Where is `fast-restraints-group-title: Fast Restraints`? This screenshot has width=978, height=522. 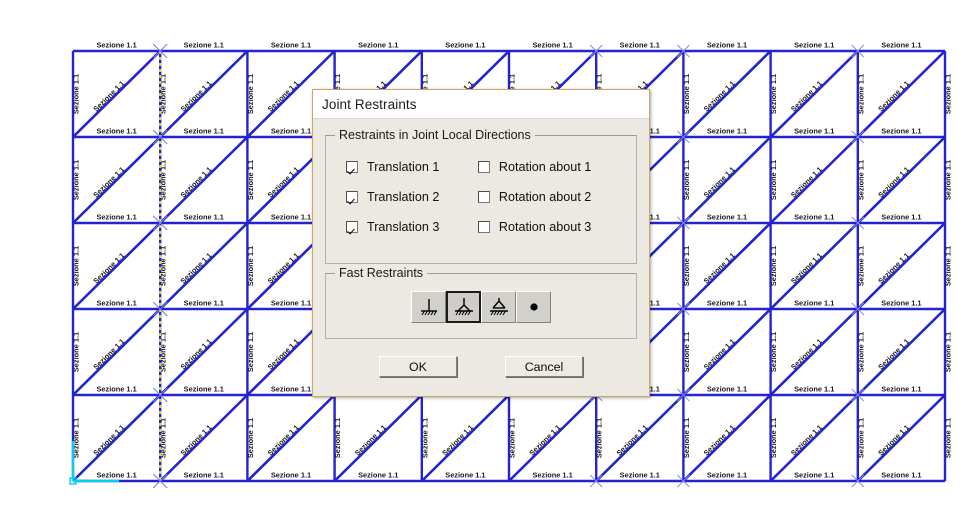
fast-restraints-group-title: Fast Restraints is located at coordinates (381, 273).